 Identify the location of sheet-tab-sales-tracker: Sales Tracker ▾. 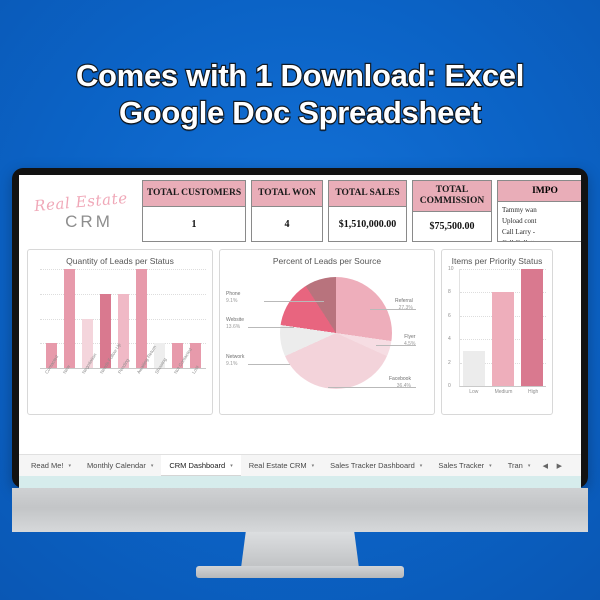
(464, 465).